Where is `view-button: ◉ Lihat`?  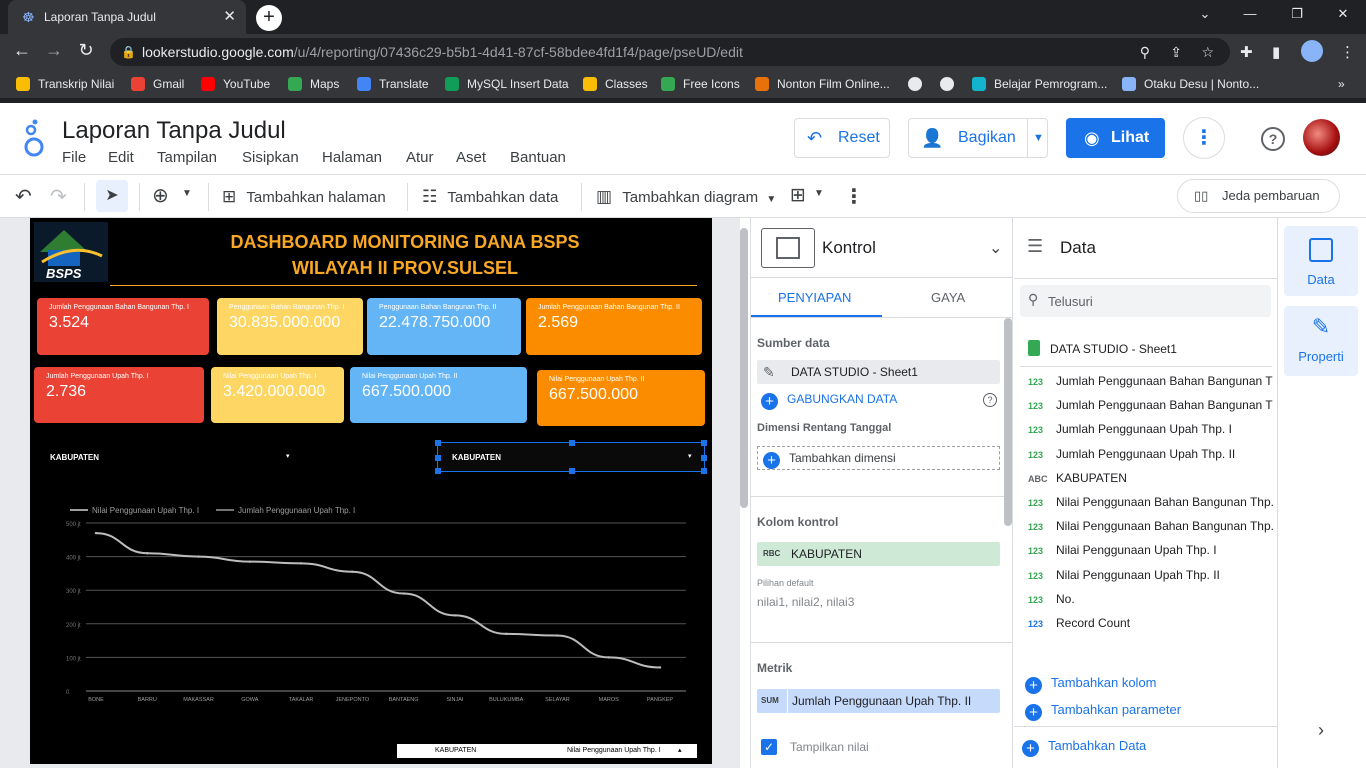
view-button: ◉ Lihat is located at coordinates (1115, 138).